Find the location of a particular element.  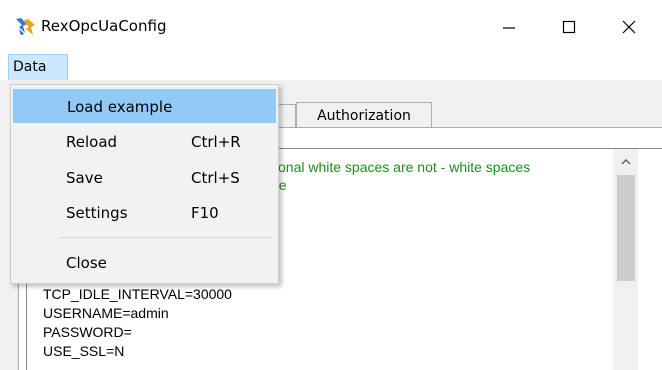

vertical-scrollbar is located at coordinates (625, 259).